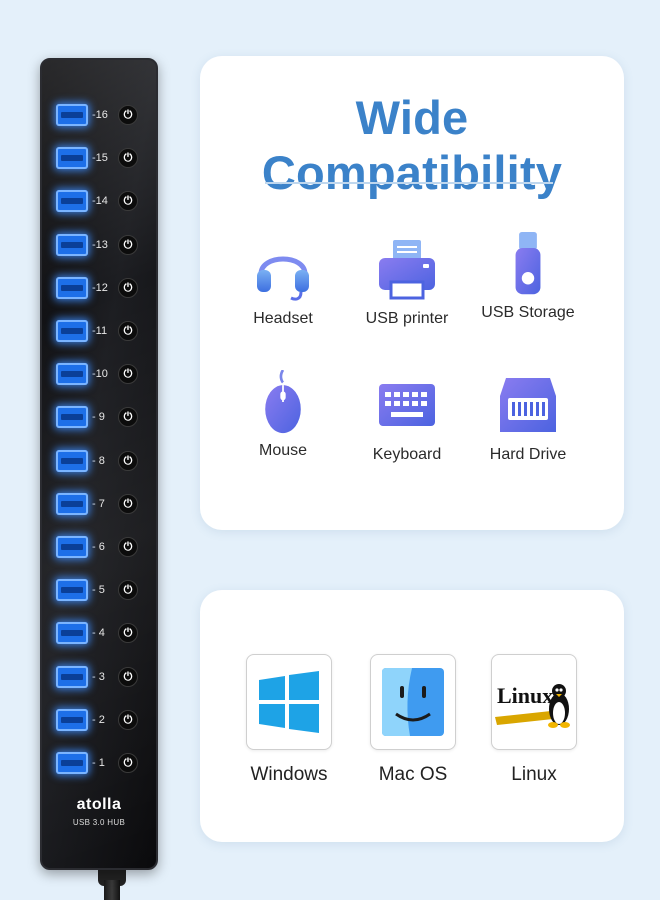 Image resolution: width=660 pixels, height=900 pixels. Describe the element at coordinates (528, 454) in the screenshot. I see `device-label: Hard Drive` at that location.